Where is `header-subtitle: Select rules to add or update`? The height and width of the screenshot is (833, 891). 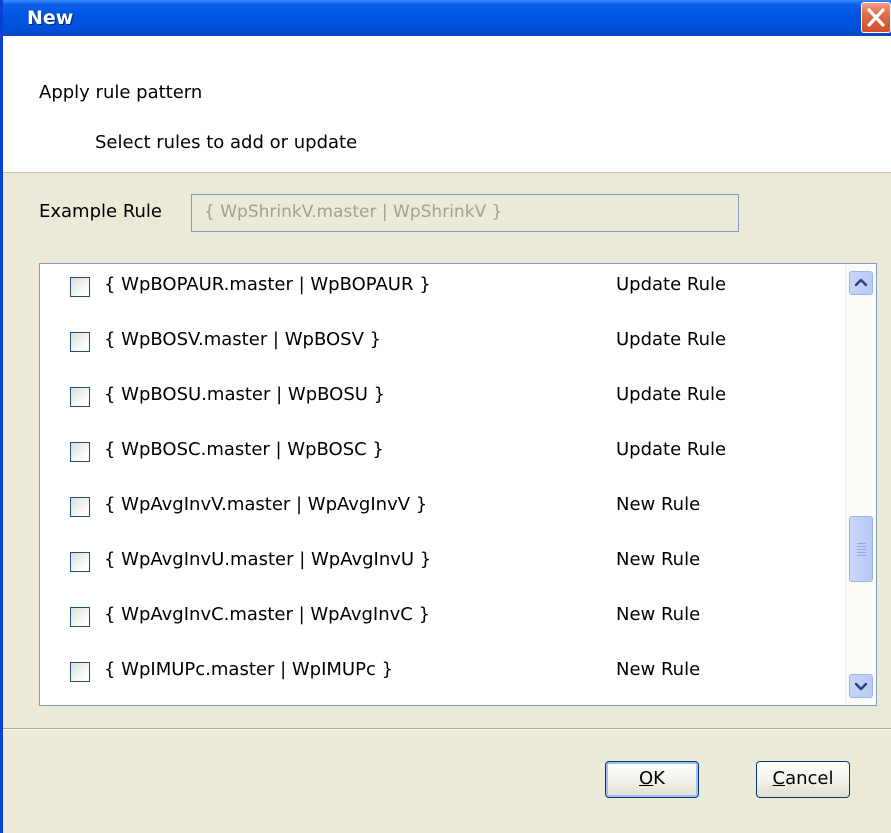
header-subtitle: Select rules to add or update is located at coordinates (226, 142).